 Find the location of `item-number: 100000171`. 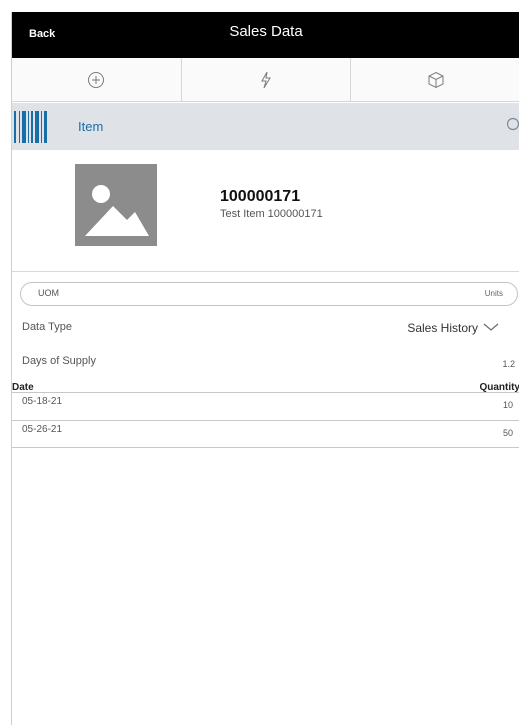

item-number: 100000171 is located at coordinates (260, 196).